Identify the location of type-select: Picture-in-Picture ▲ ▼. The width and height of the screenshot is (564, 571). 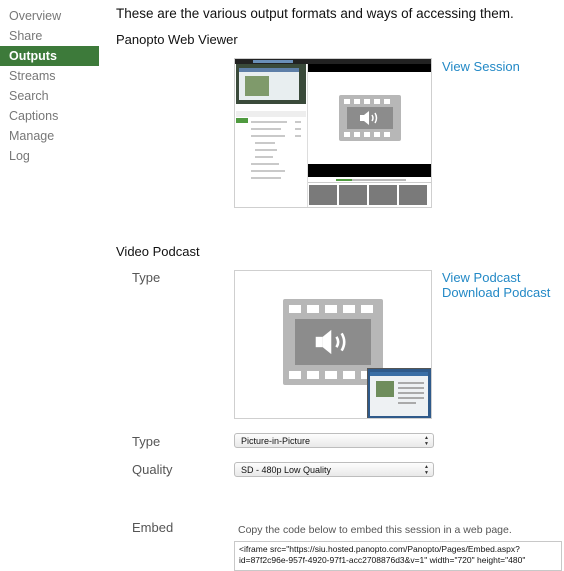
(334, 440).